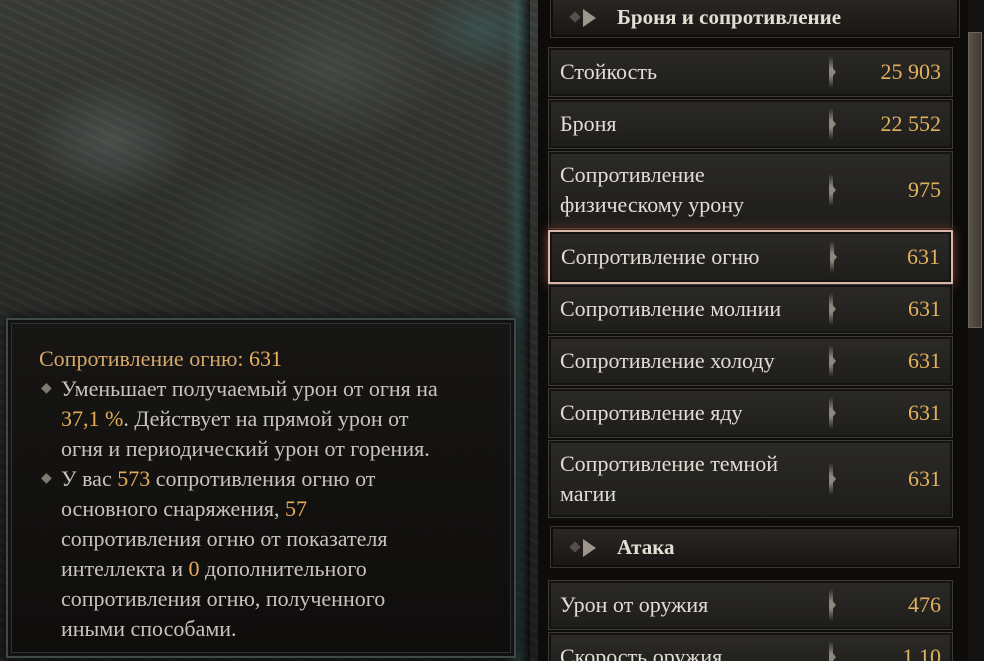 The width and height of the screenshot is (984, 661). Describe the element at coordinates (755, 547) in the screenshot. I see `section-header-attack: Атака` at that location.